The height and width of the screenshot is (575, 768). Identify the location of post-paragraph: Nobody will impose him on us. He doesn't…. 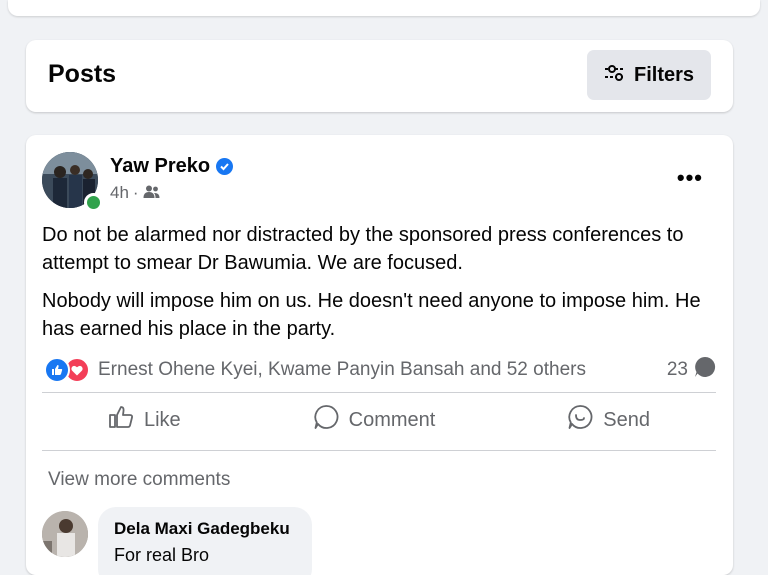
(371, 315).